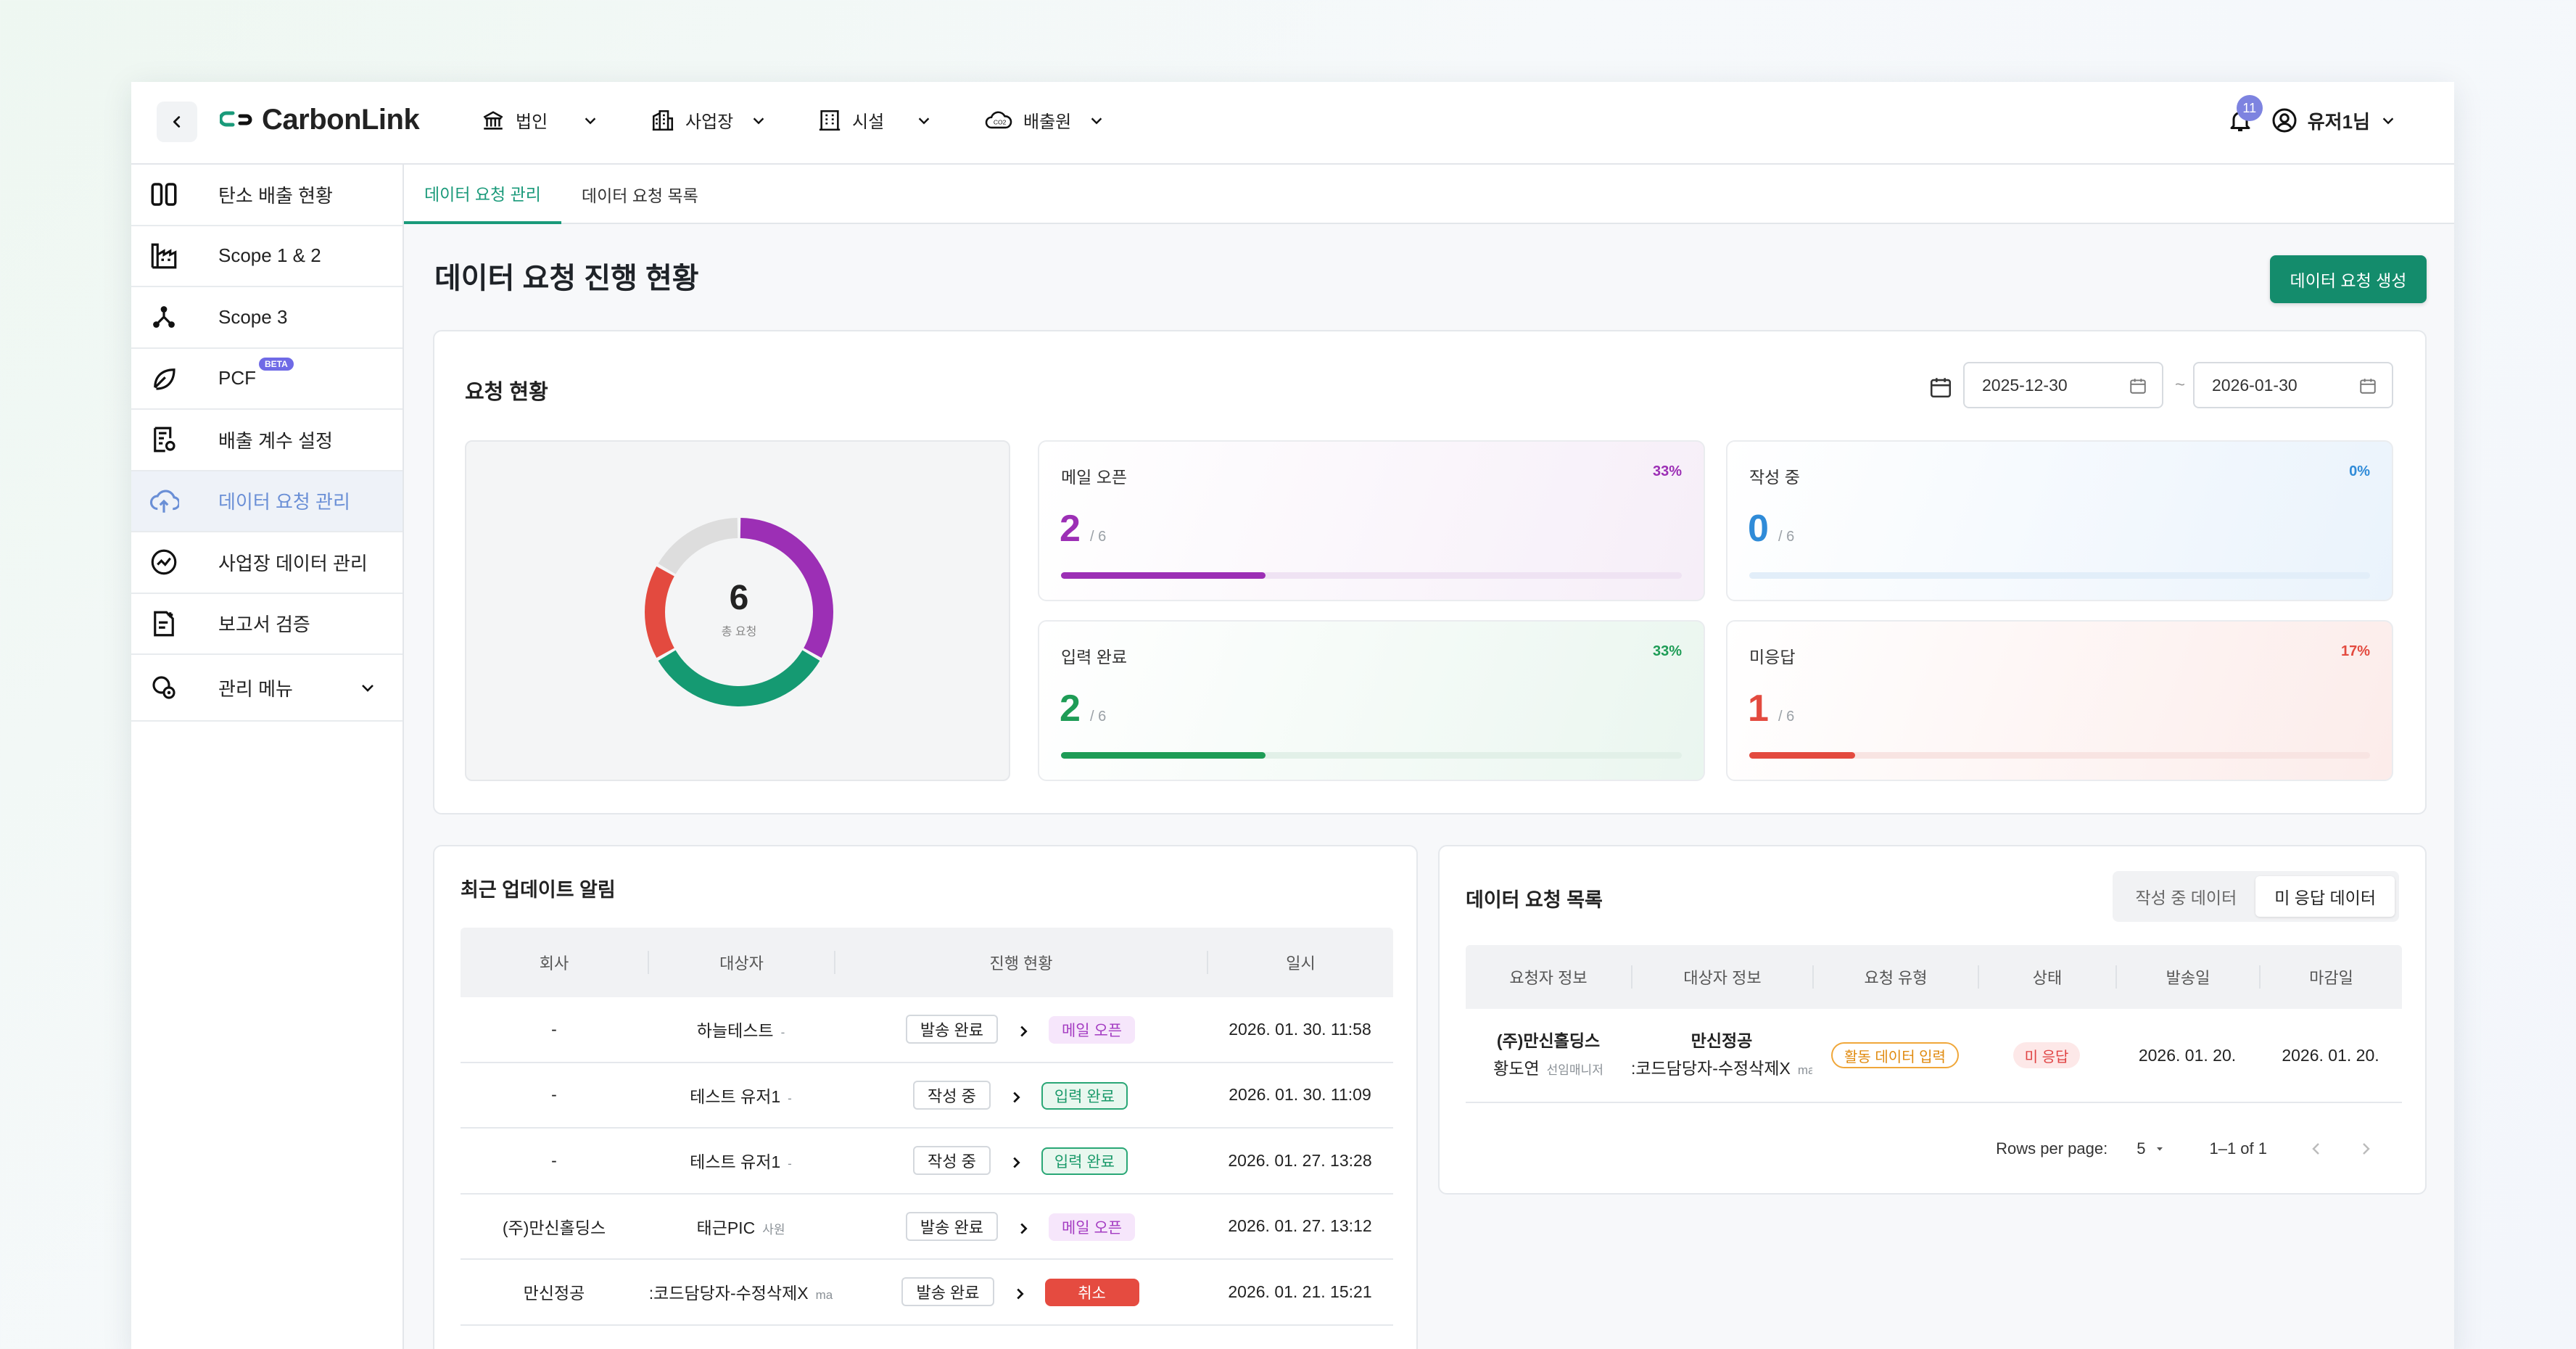 This screenshot has height=1349, width=2576. I want to click on from-status-pill: 작성 중, so click(952, 1095).